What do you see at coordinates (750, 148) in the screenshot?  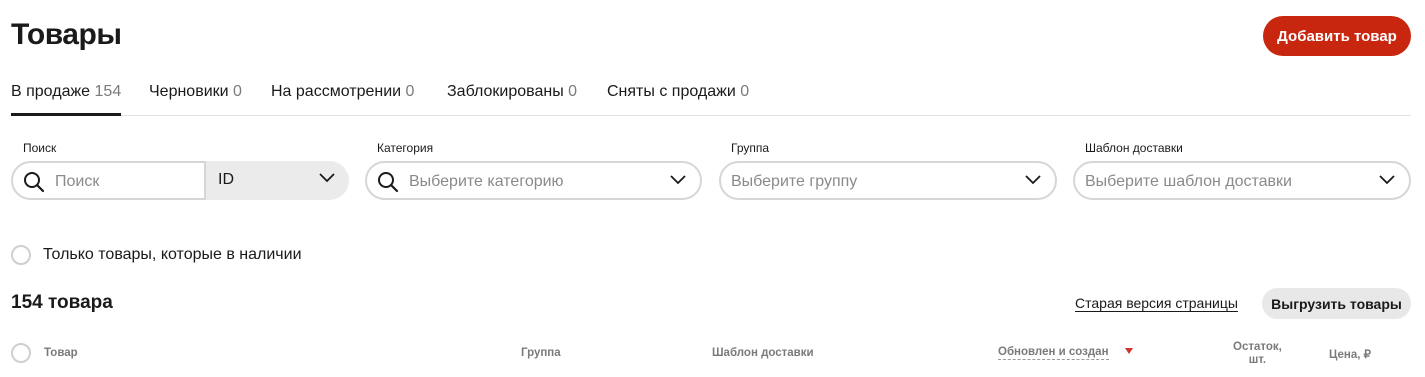 I see `group-label: Группа` at bounding box center [750, 148].